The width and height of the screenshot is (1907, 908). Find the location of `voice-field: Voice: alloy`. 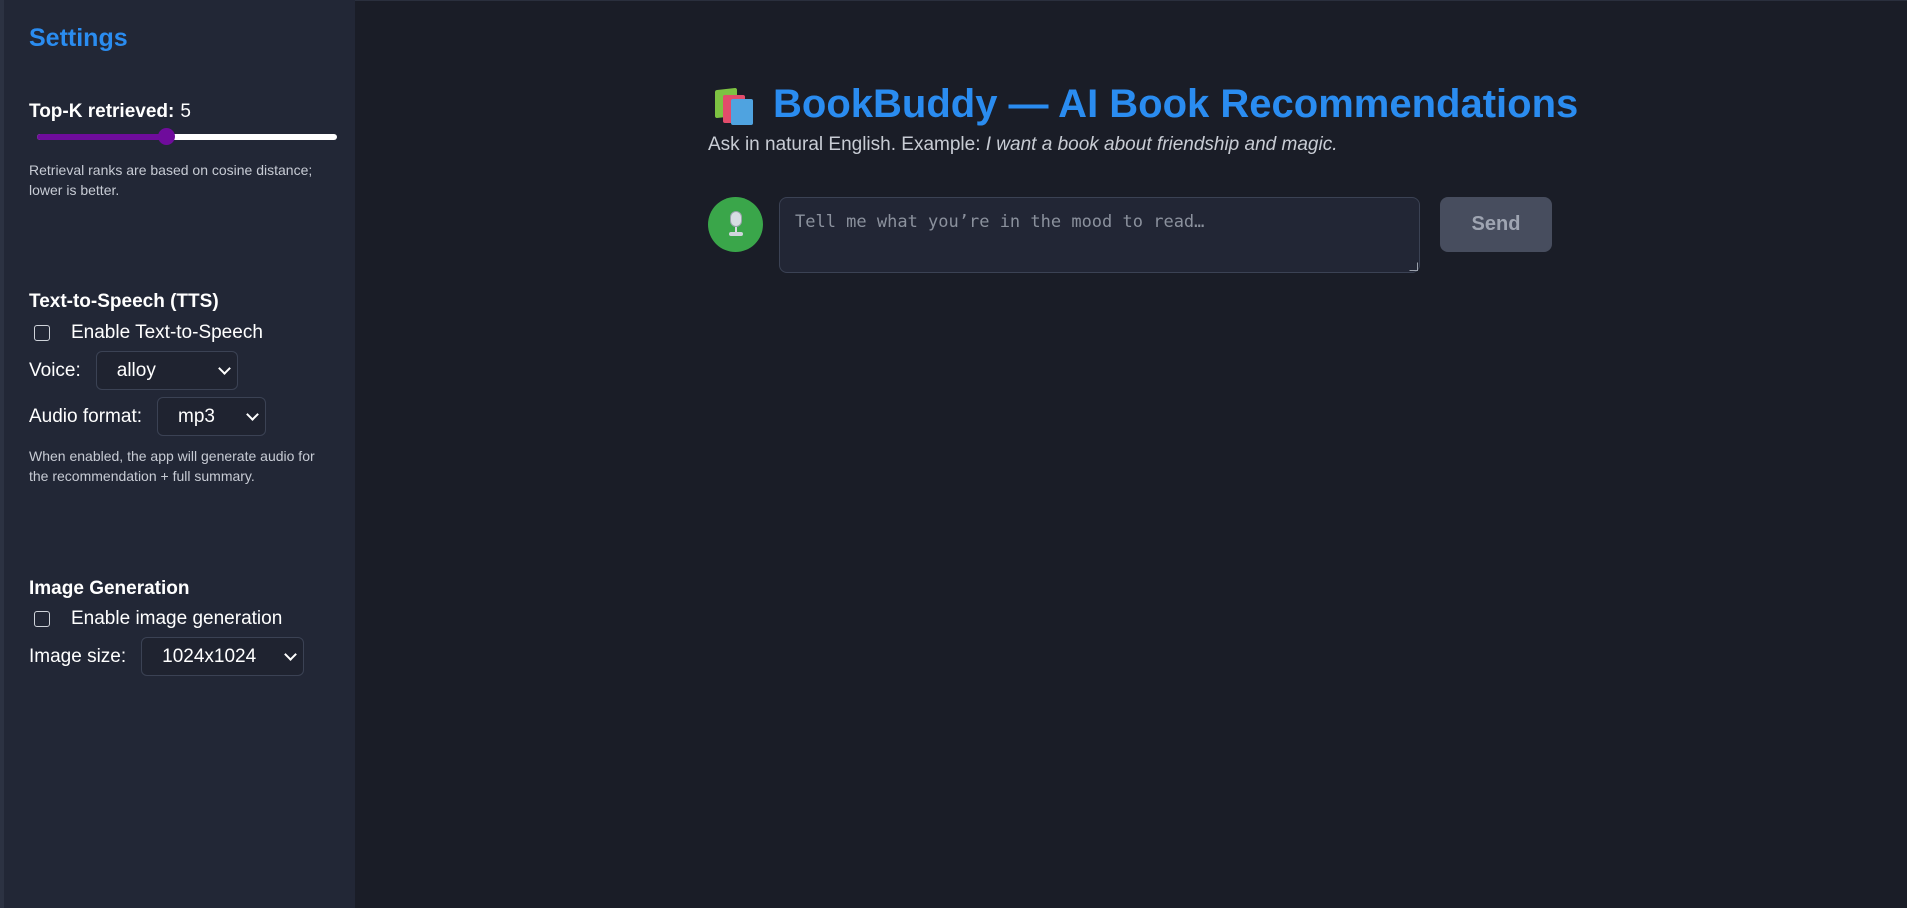

voice-field: Voice: alloy is located at coordinates (133, 370).